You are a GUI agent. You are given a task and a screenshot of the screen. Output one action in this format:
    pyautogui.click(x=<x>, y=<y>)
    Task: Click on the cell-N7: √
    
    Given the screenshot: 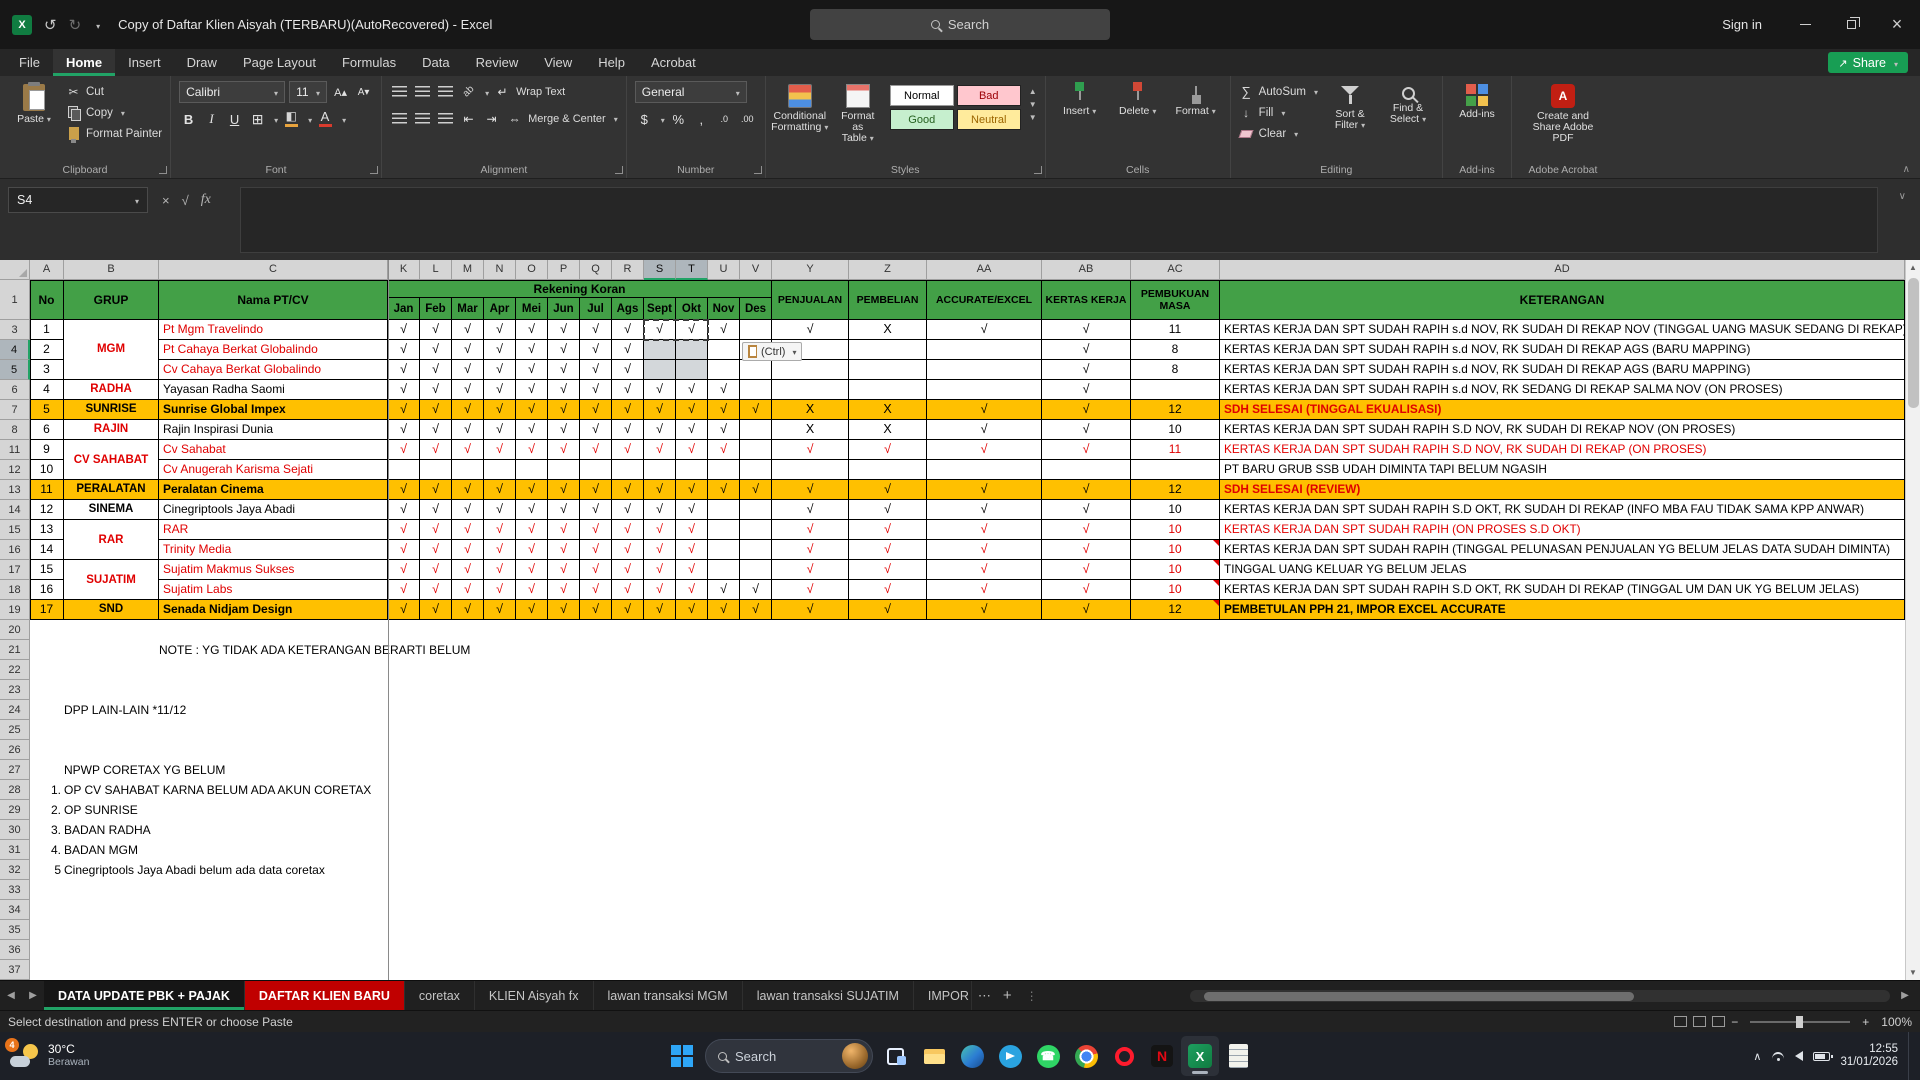 What is the action you would take?
    pyautogui.click(x=500, y=410)
    